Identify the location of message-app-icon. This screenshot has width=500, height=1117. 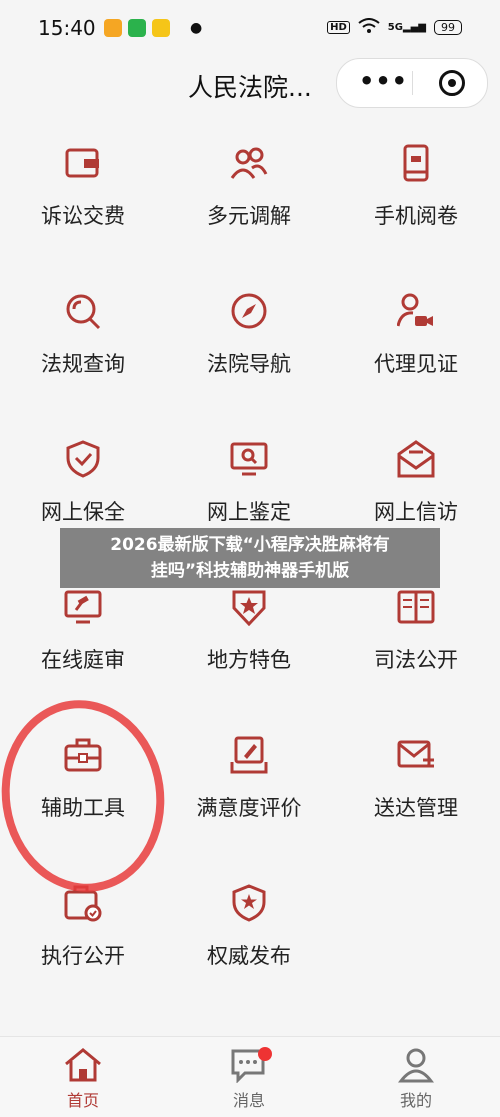
(137, 28).